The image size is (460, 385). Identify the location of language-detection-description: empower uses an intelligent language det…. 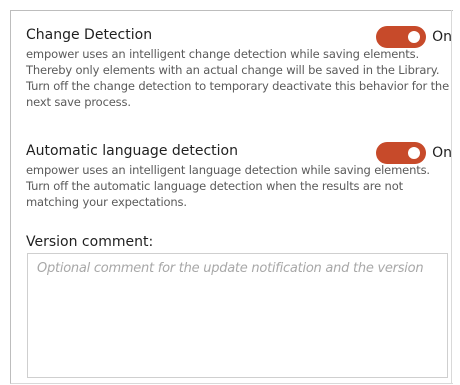
(228, 186).